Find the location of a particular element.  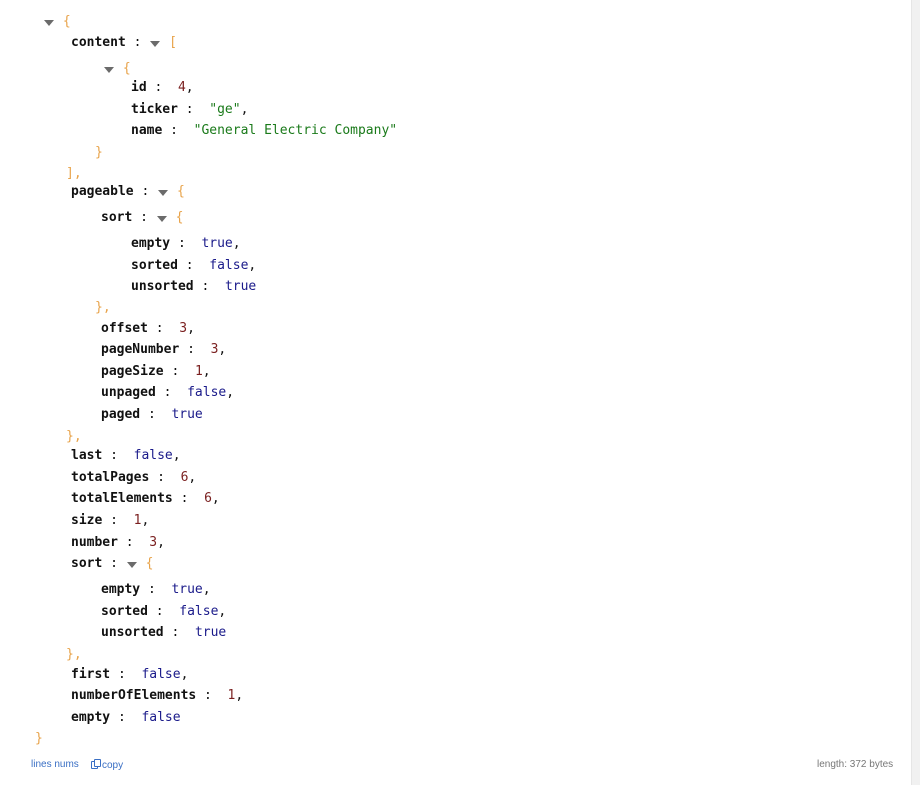

json-pair: size : 1, is located at coordinates (110, 520).